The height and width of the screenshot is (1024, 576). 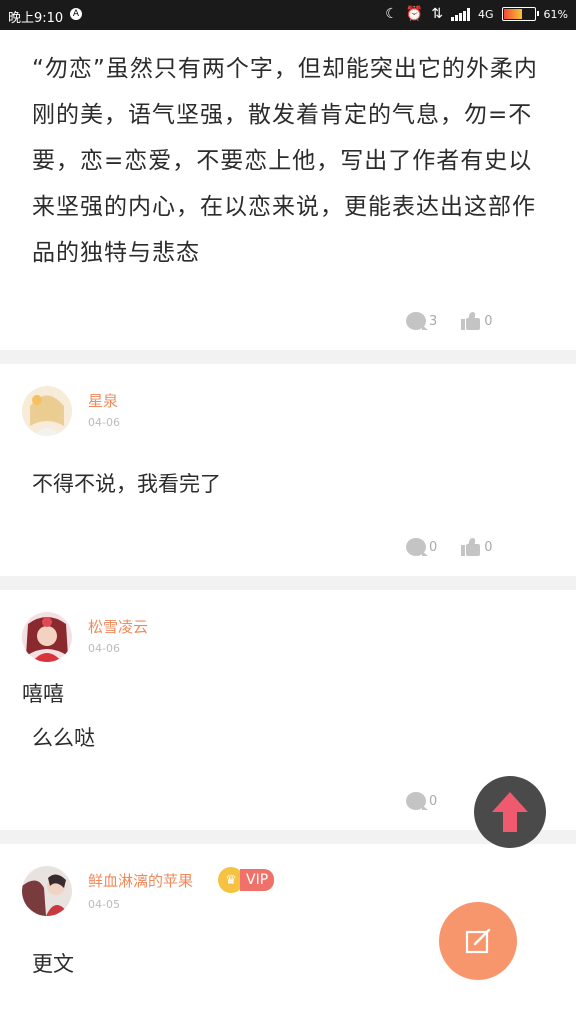 I want to click on reply-count: 3, so click(x=433, y=321).